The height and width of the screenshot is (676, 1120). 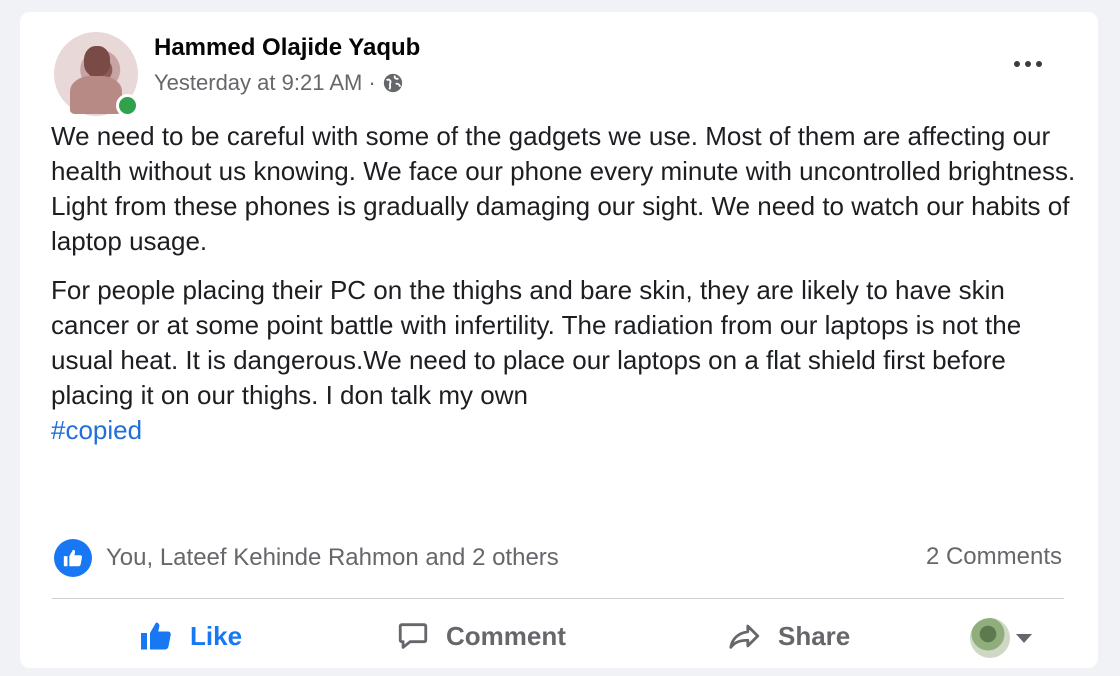 What do you see at coordinates (566, 430) in the screenshot?
I see `hashtag-link: #copied` at bounding box center [566, 430].